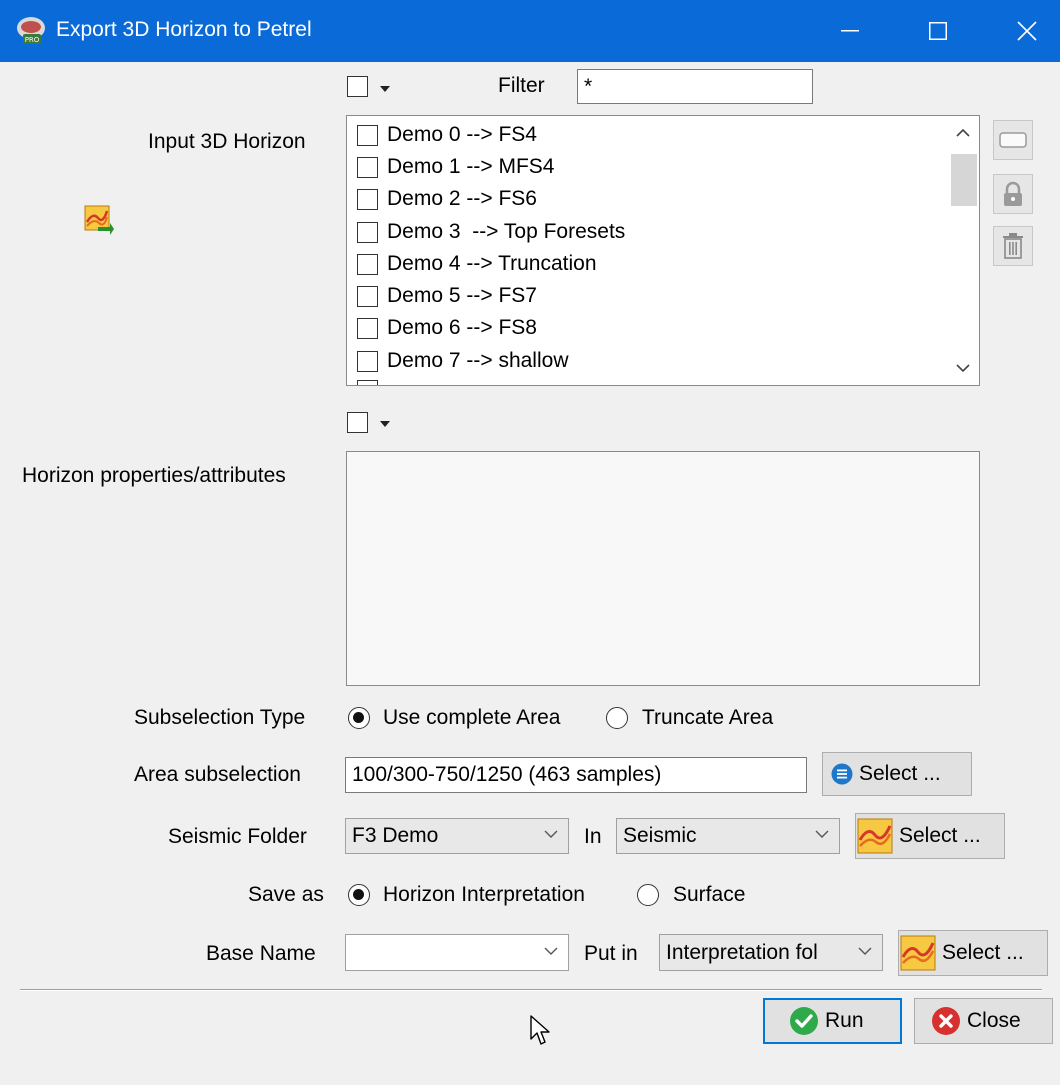  I want to click on list-item: Demo 3 --> Top Foresets, so click(491, 232).